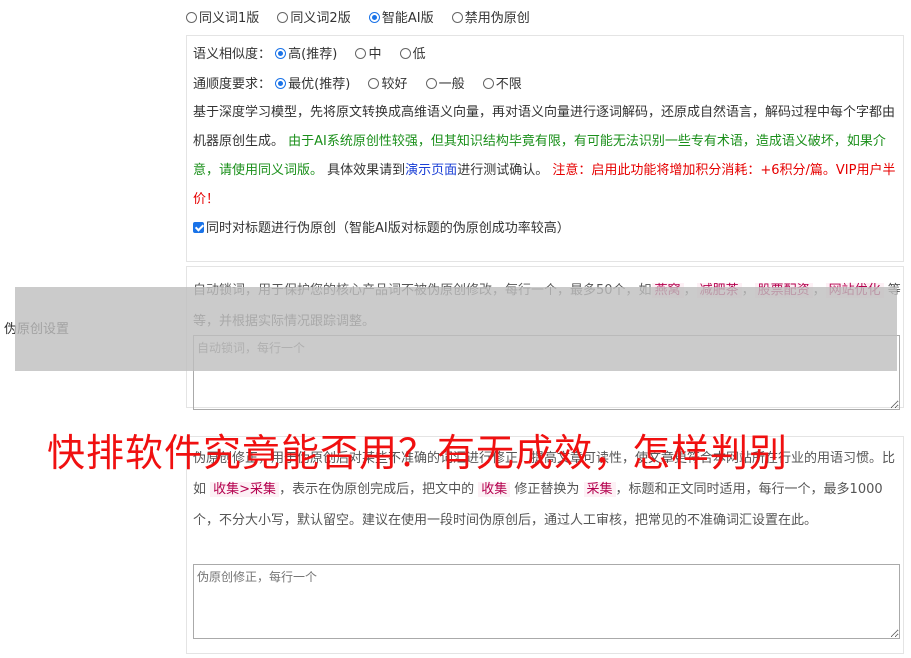 The height and width of the screenshot is (658, 911). I want to click on fluency-option-best: 最优(推荐), so click(312, 84).